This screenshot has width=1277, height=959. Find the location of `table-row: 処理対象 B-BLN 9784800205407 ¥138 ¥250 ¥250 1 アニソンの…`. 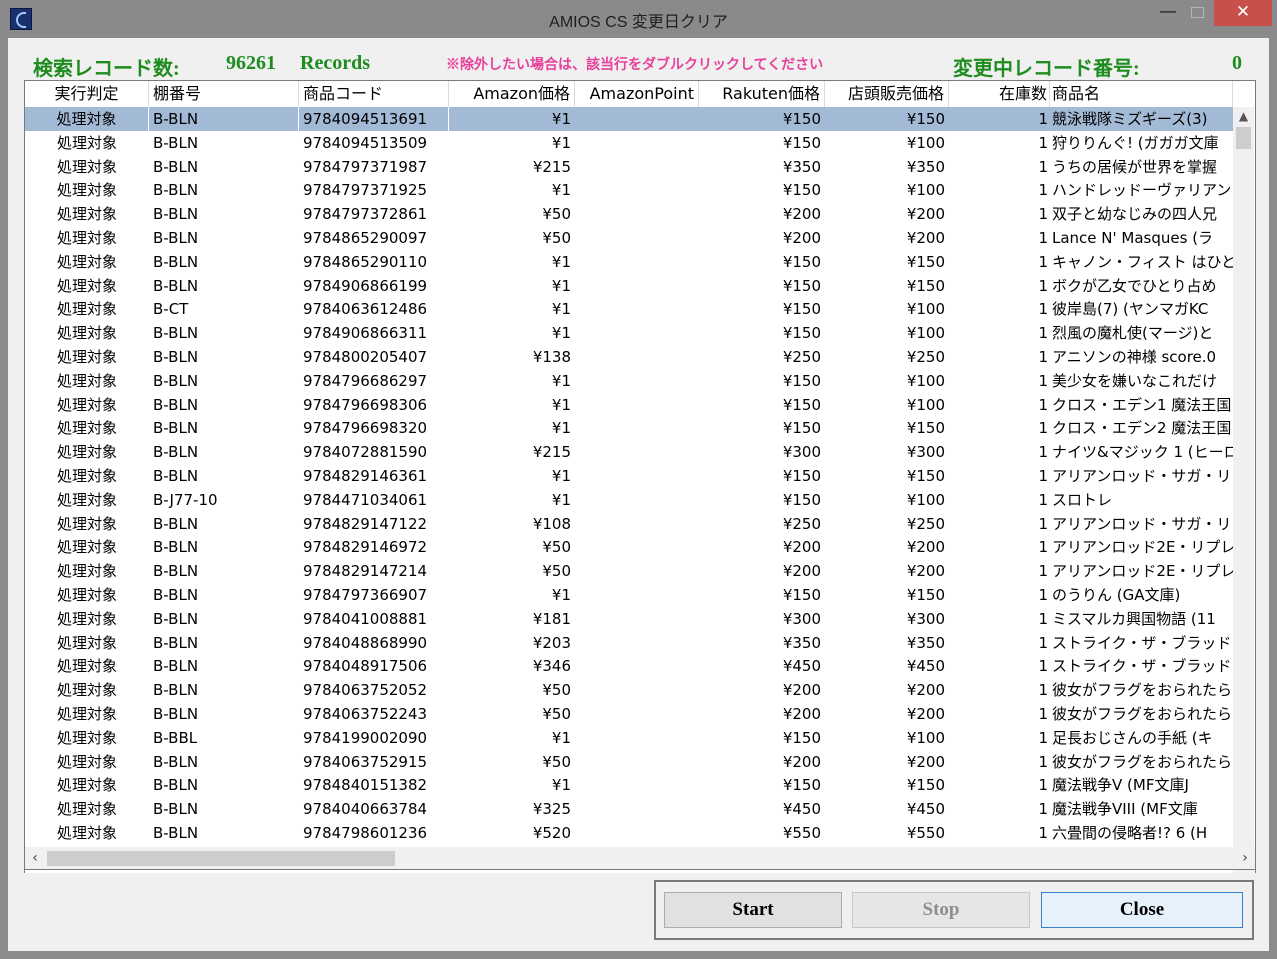

table-row: 処理対象 B-BLN 9784800205407 ¥138 ¥250 ¥250 1 アニソンの… is located at coordinates (629, 357).